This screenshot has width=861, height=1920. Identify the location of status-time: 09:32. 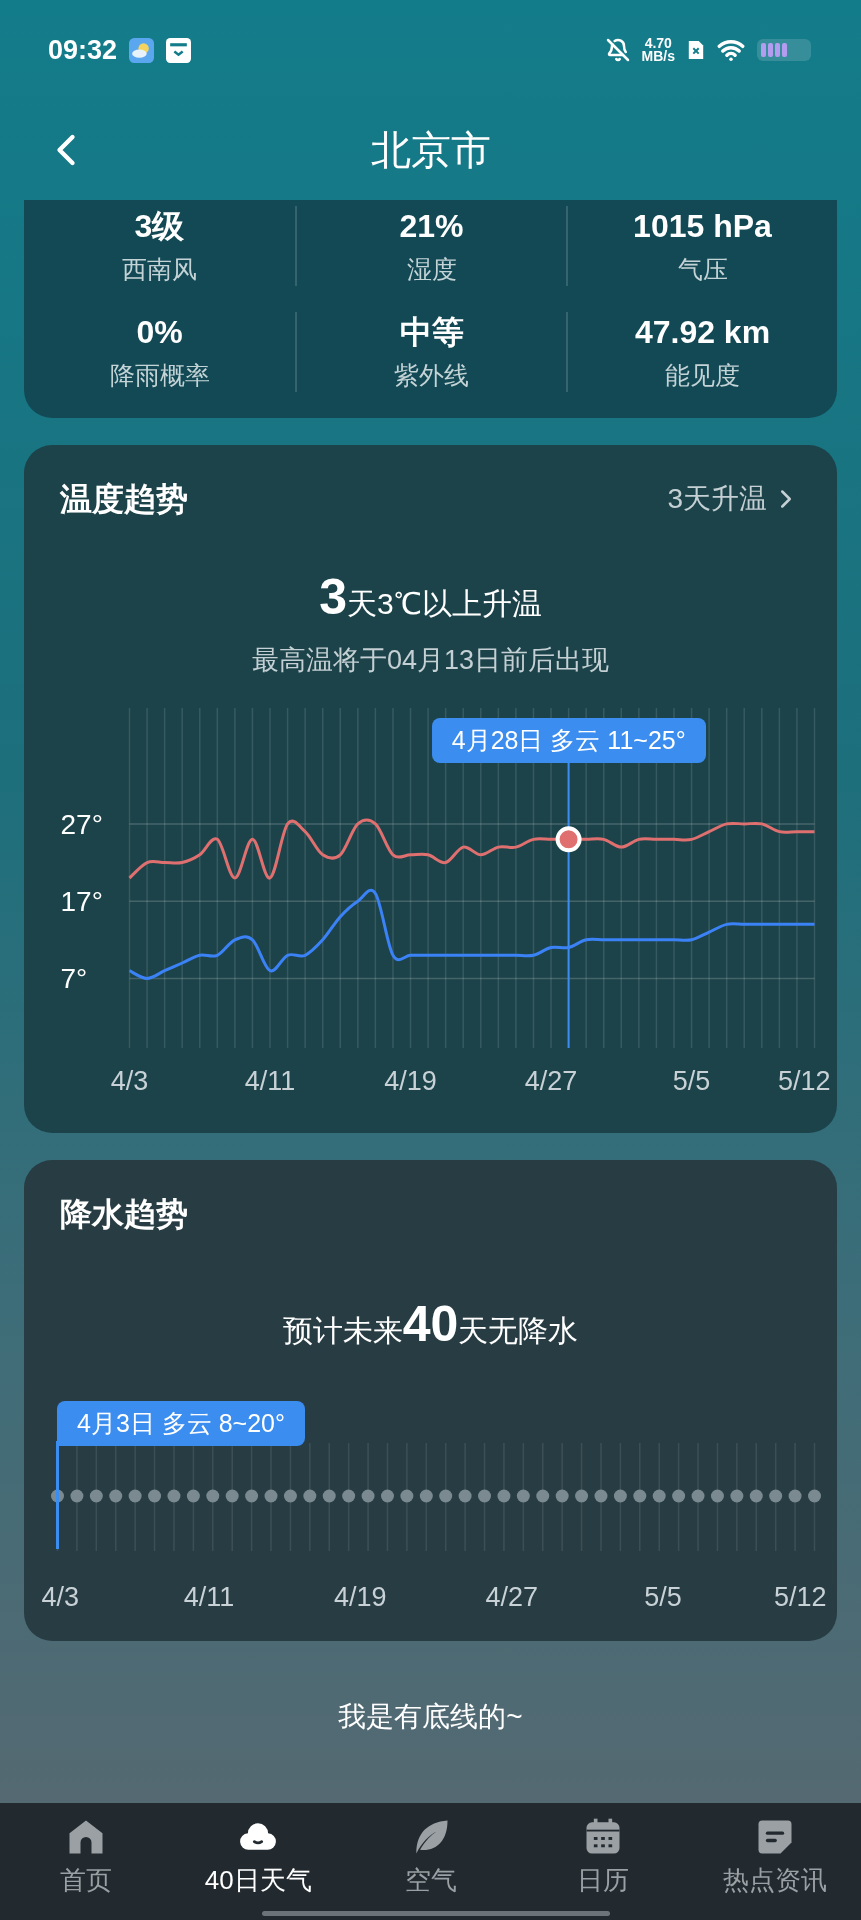
(83, 50).